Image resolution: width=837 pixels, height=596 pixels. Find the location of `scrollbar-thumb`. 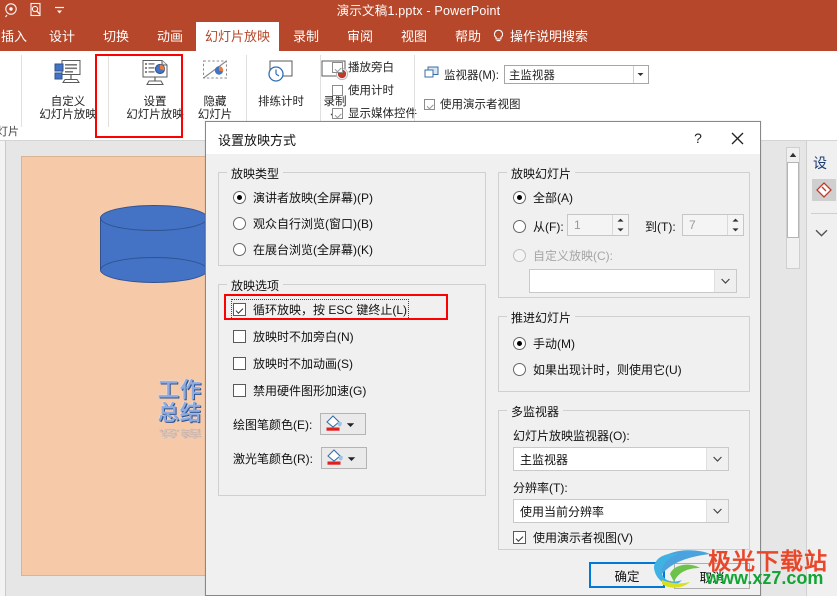

scrollbar-thumb is located at coordinates (793, 200).